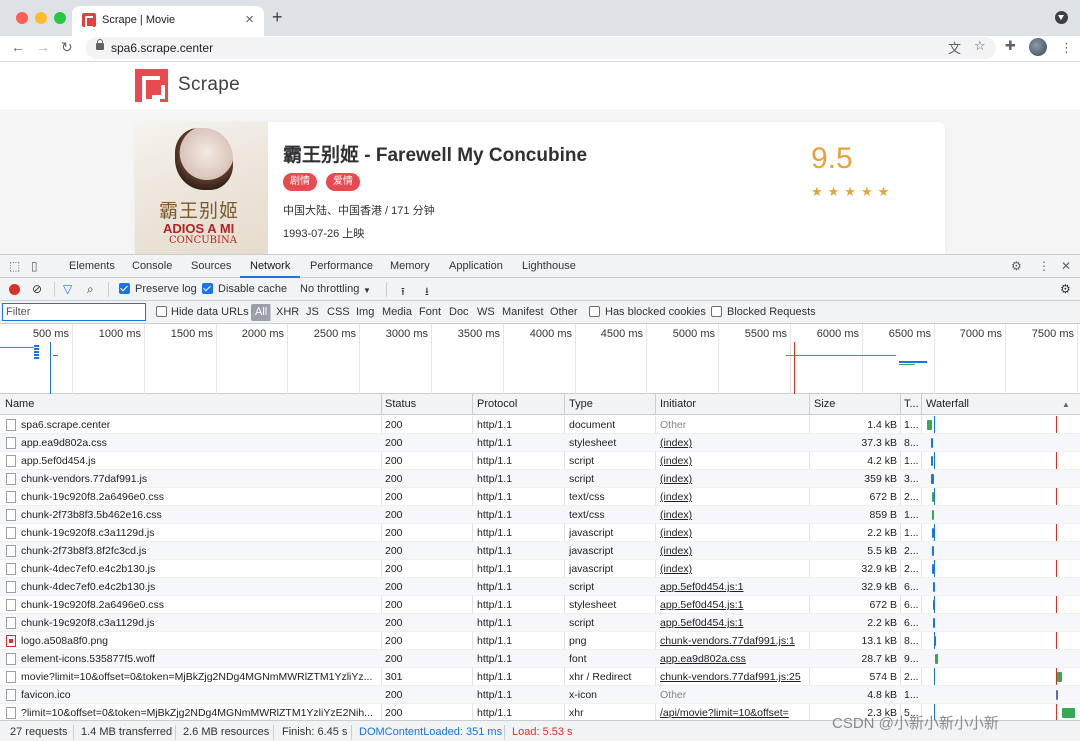 Image resolution: width=1080 pixels, height=741 pixels. I want to click on address-bar: spa6.scrape.center, so click(541, 48).